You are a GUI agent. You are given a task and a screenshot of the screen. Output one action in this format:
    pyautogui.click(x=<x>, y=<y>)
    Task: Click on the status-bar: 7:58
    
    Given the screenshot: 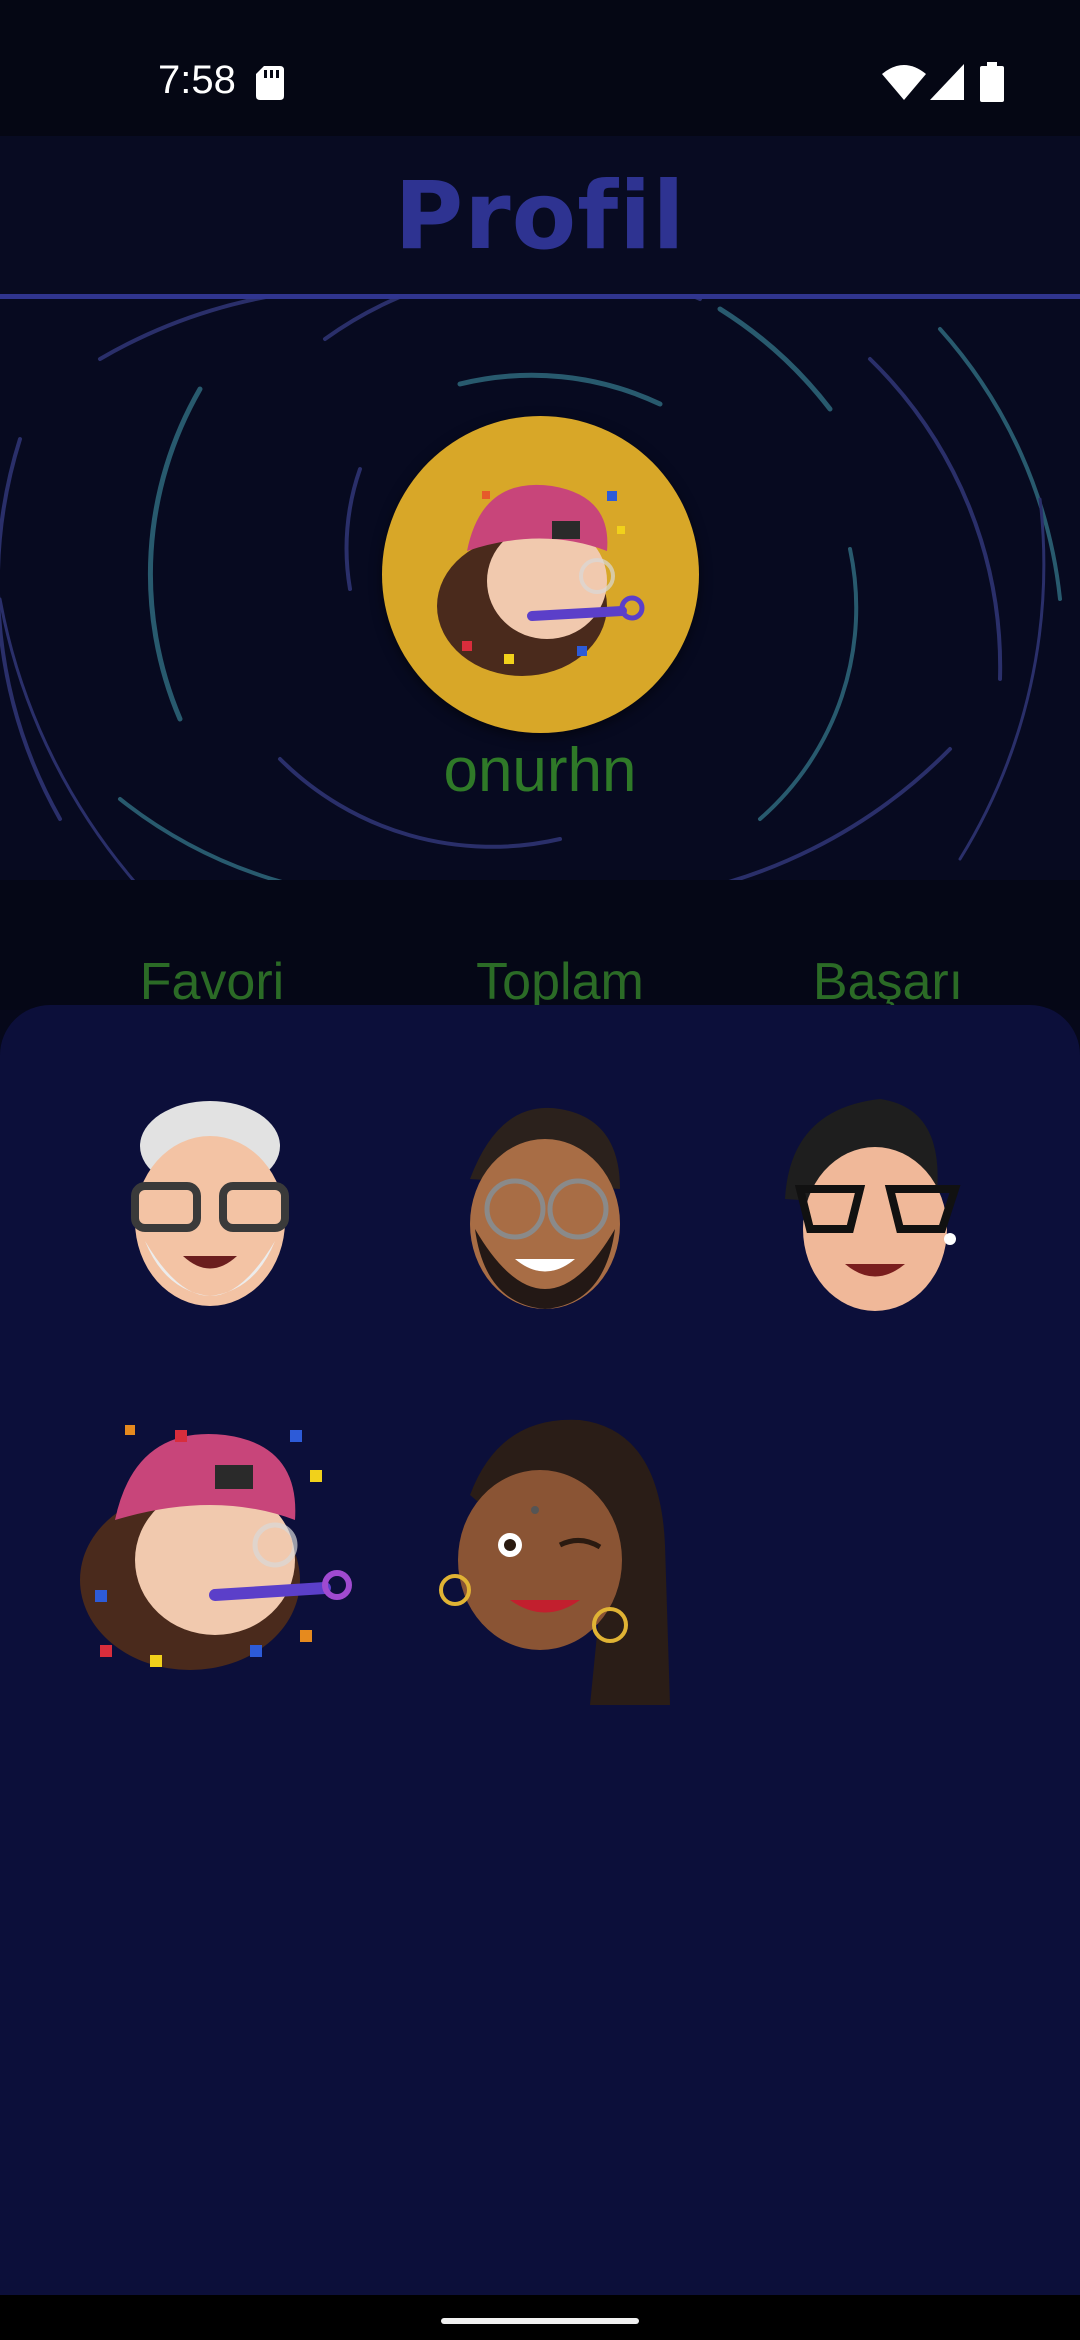 What is the action you would take?
    pyautogui.click(x=540, y=68)
    